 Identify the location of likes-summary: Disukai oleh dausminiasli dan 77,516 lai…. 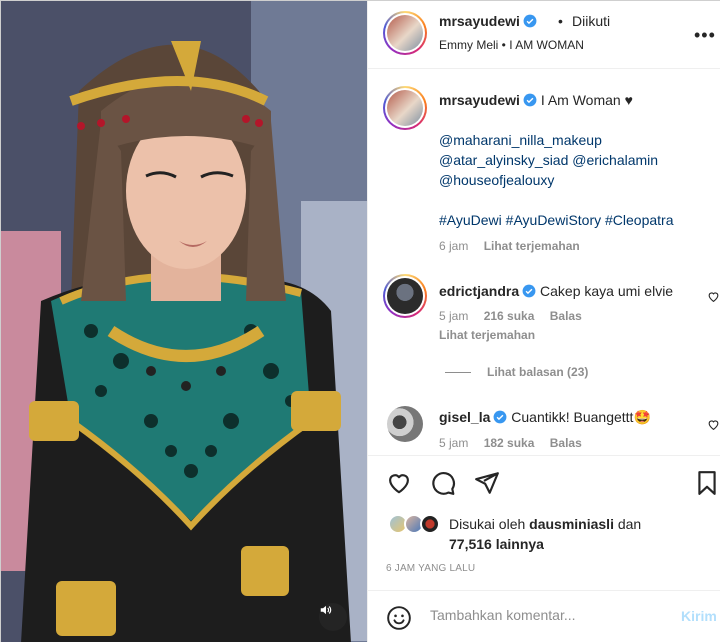
(579, 534).